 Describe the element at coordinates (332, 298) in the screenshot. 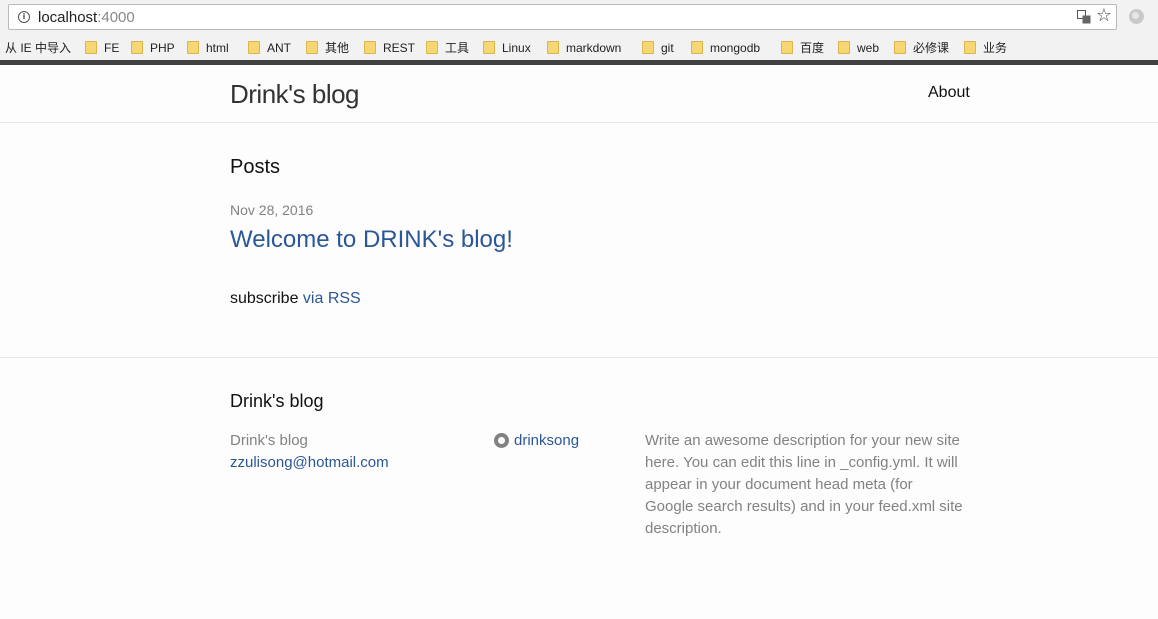

I see `rss-link: via RSS` at that location.